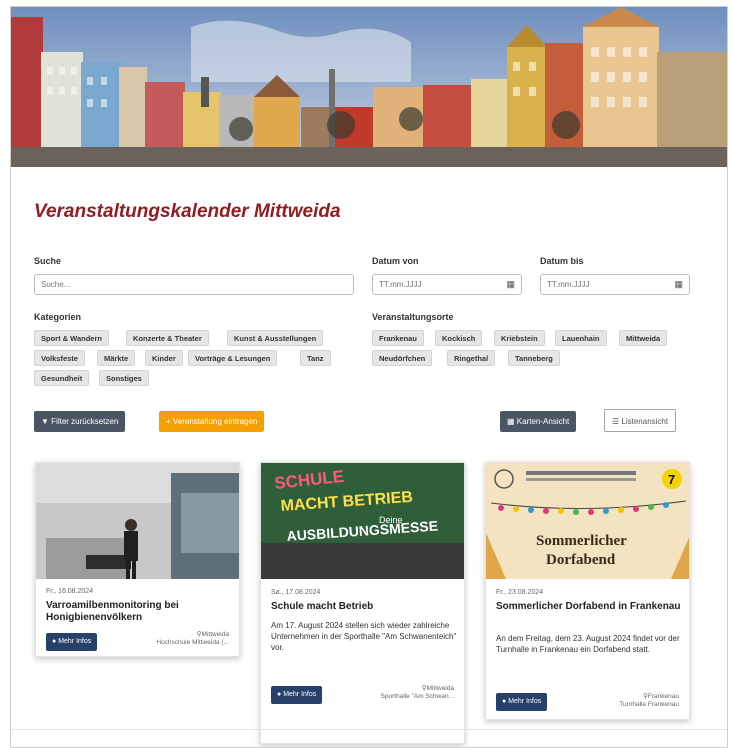 This screenshot has width=734, height=748. What do you see at coordinates (511, 421) in the screenshot?
I see `map-icon: ▦` at bounding box center [511, 421].